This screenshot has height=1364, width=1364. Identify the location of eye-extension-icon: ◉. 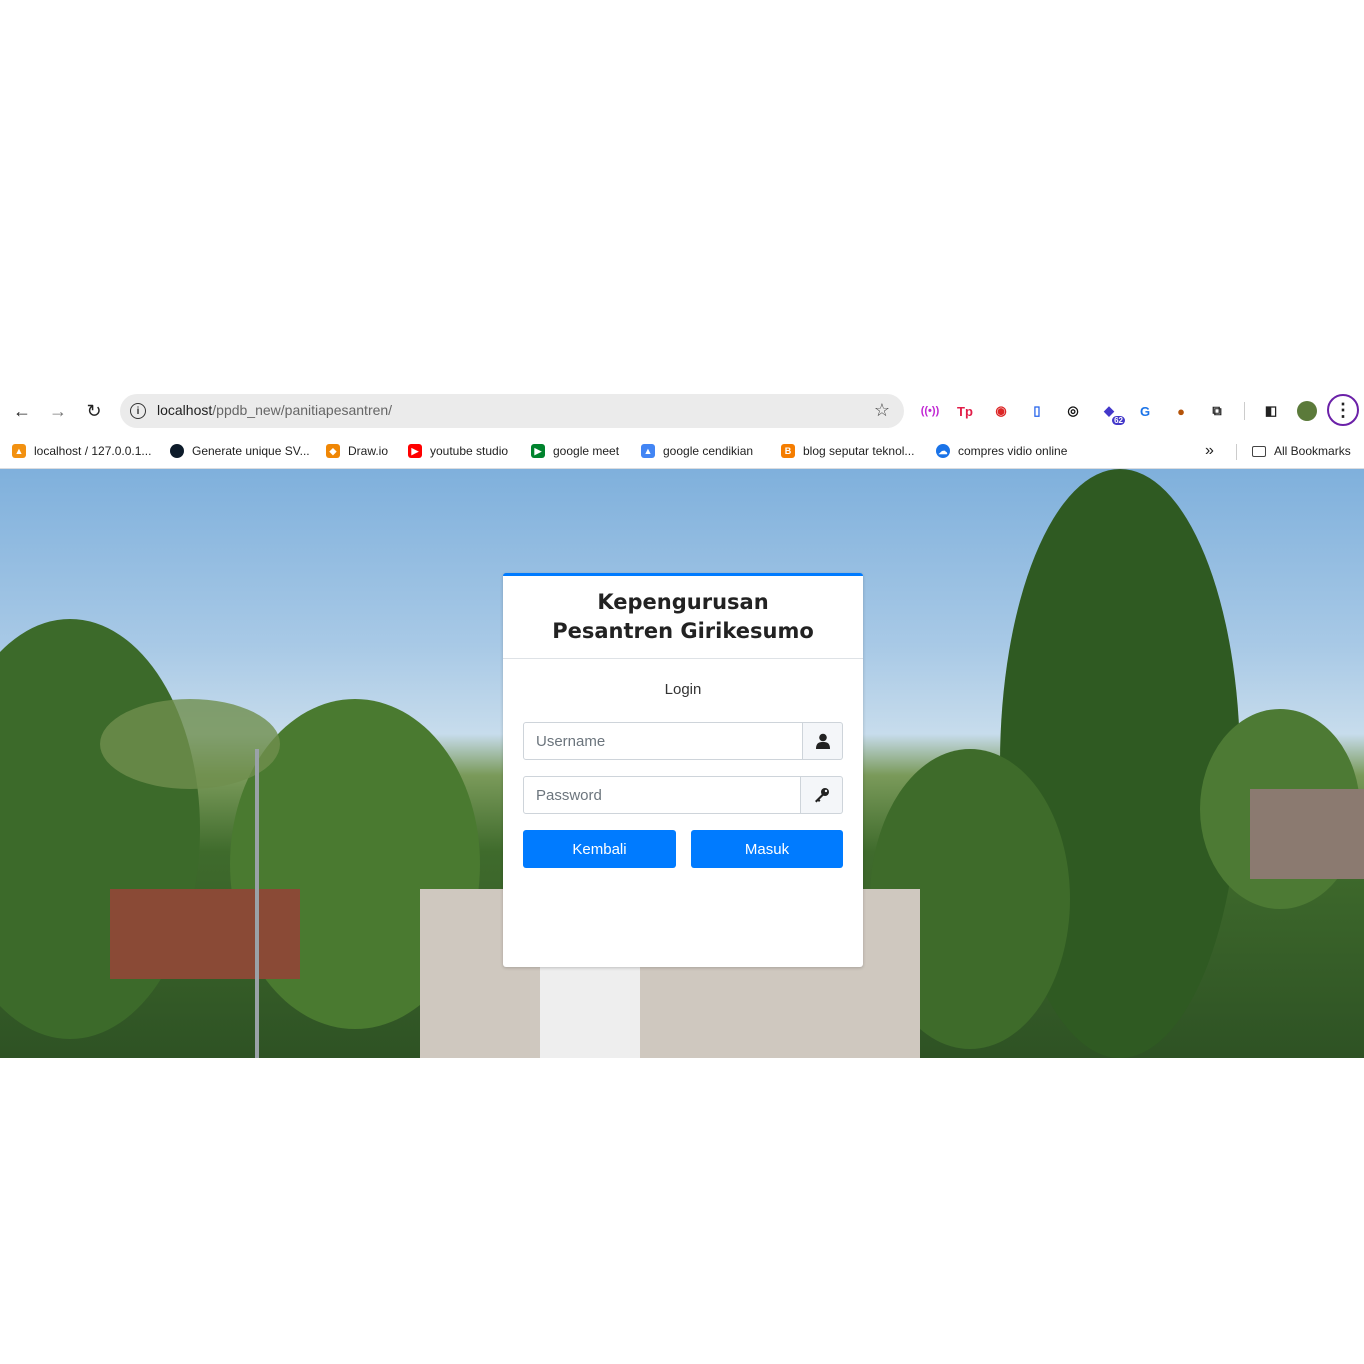
(1001, 411).